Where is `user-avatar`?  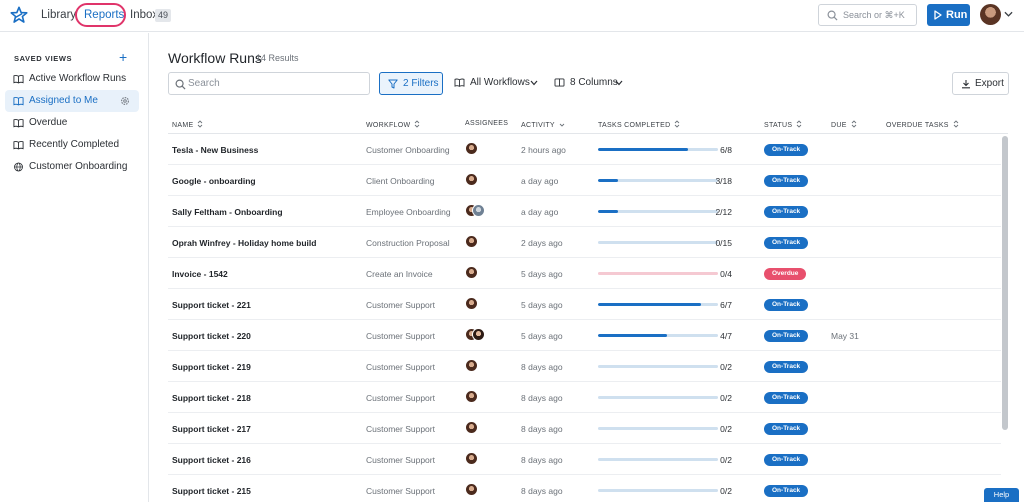 user-avatar is located at coordinates (990, 14).